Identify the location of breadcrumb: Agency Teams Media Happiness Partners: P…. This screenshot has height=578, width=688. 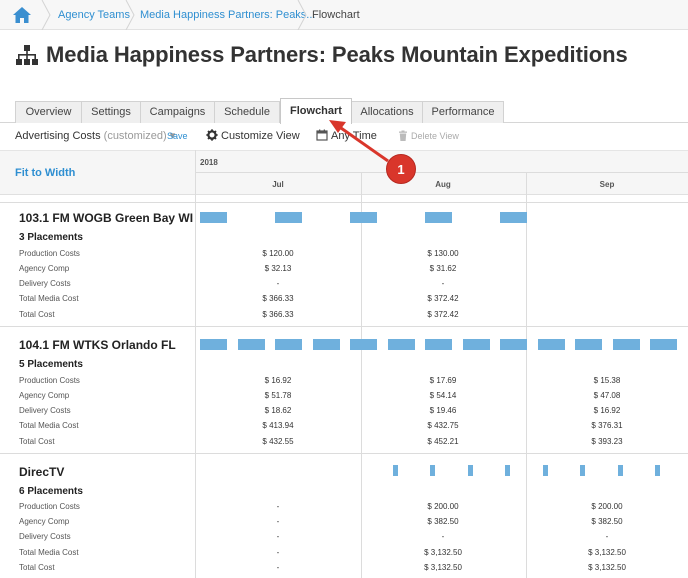
(344, 15).